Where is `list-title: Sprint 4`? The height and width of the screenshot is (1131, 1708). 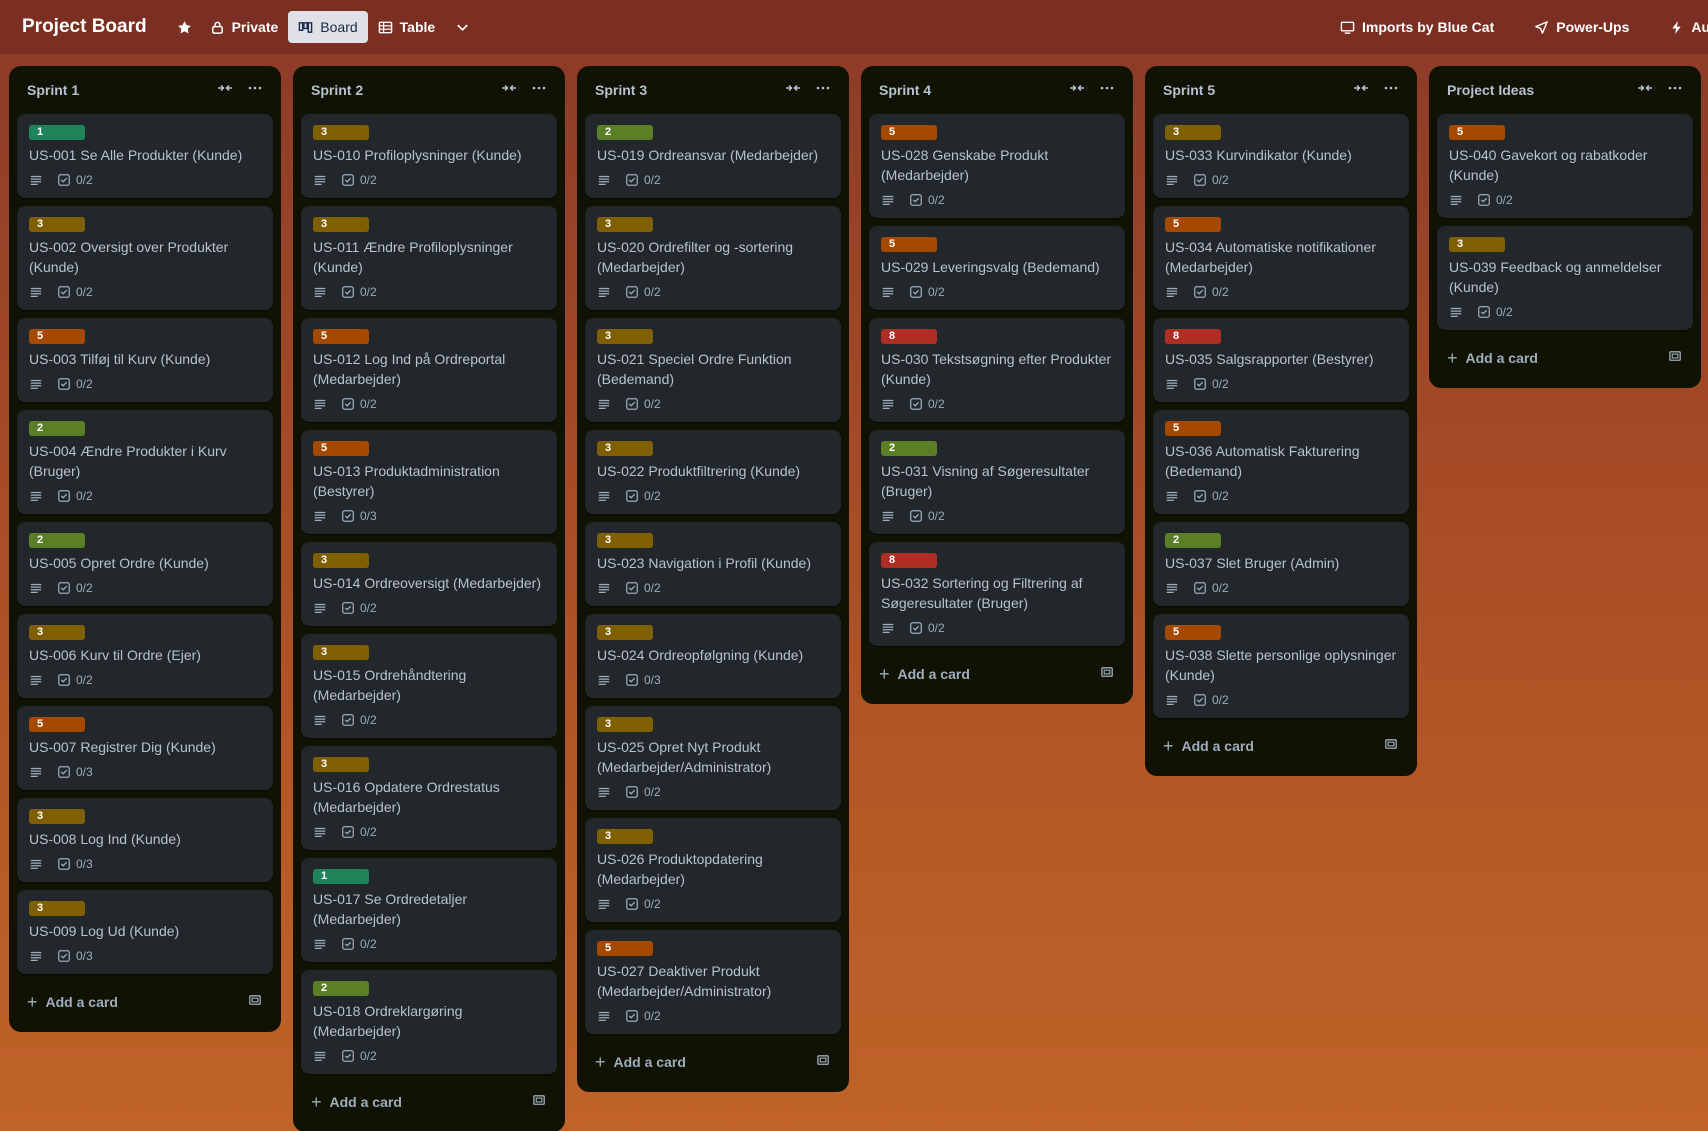
list-title: Sprint 4 is located at coordinates (974, 90).